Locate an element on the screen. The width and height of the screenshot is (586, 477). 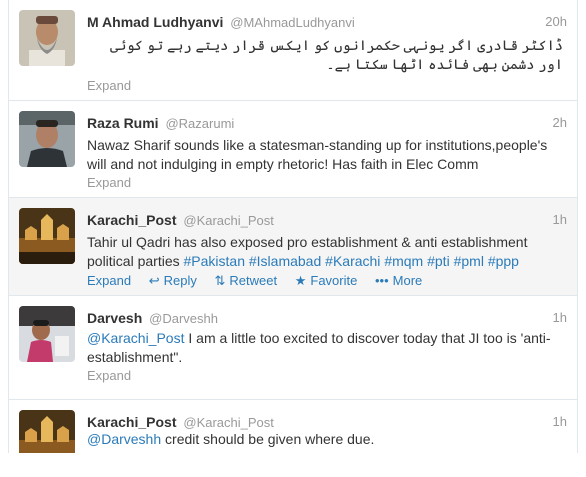
author-name: Darvesh is located at coordinates (114, 318).